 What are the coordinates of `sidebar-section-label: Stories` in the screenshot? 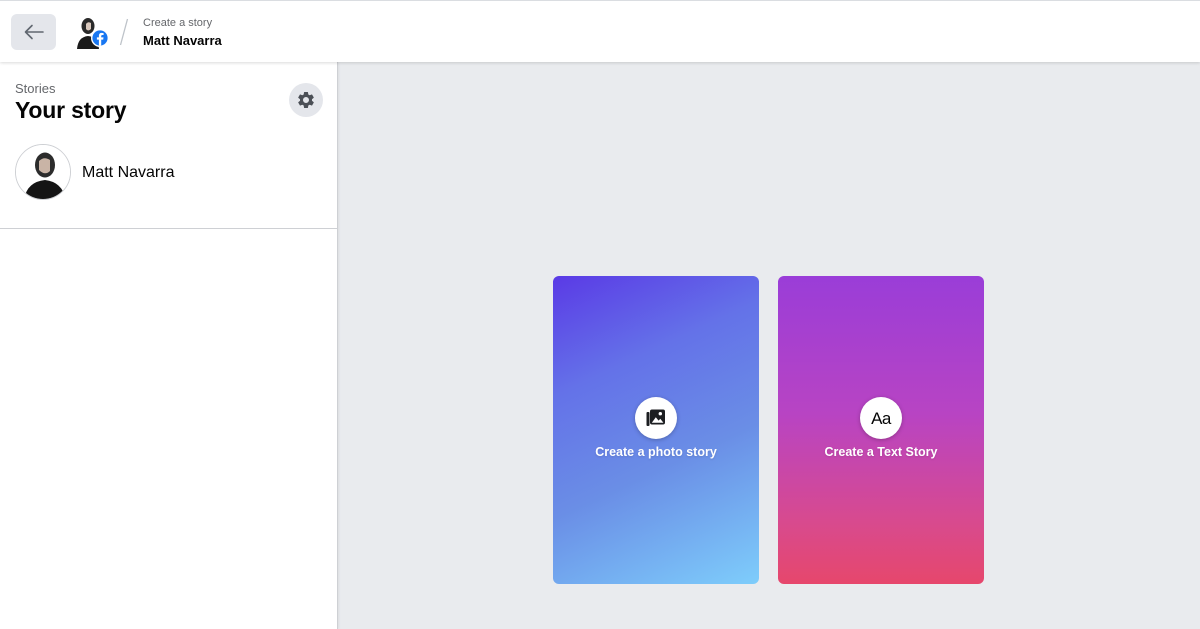 It's located at (35, 88).